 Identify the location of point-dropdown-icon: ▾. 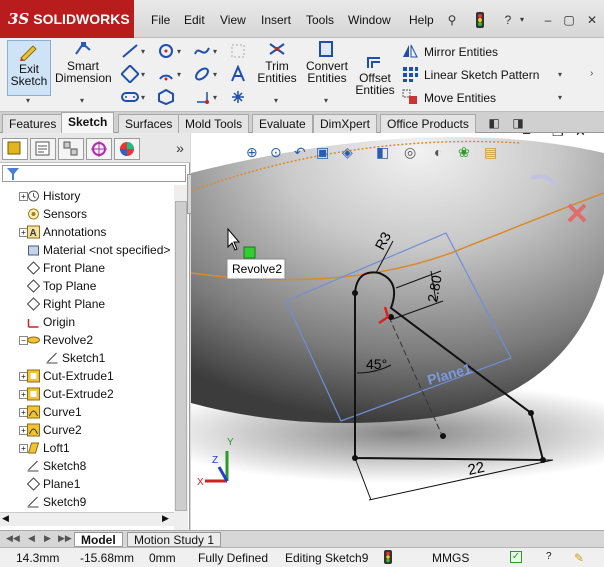
(215, 97).